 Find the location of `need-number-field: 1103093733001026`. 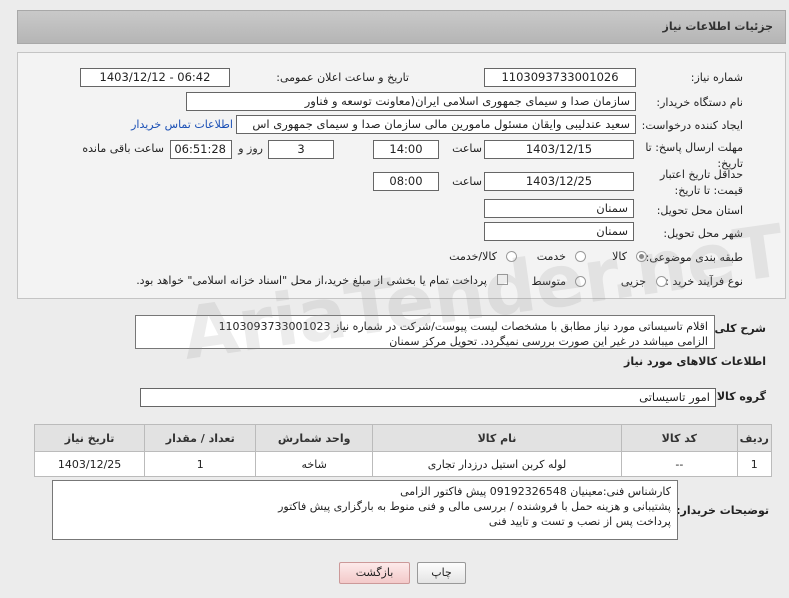

need-number-field: 1103093733001026 is located at coordinates (560, 77).